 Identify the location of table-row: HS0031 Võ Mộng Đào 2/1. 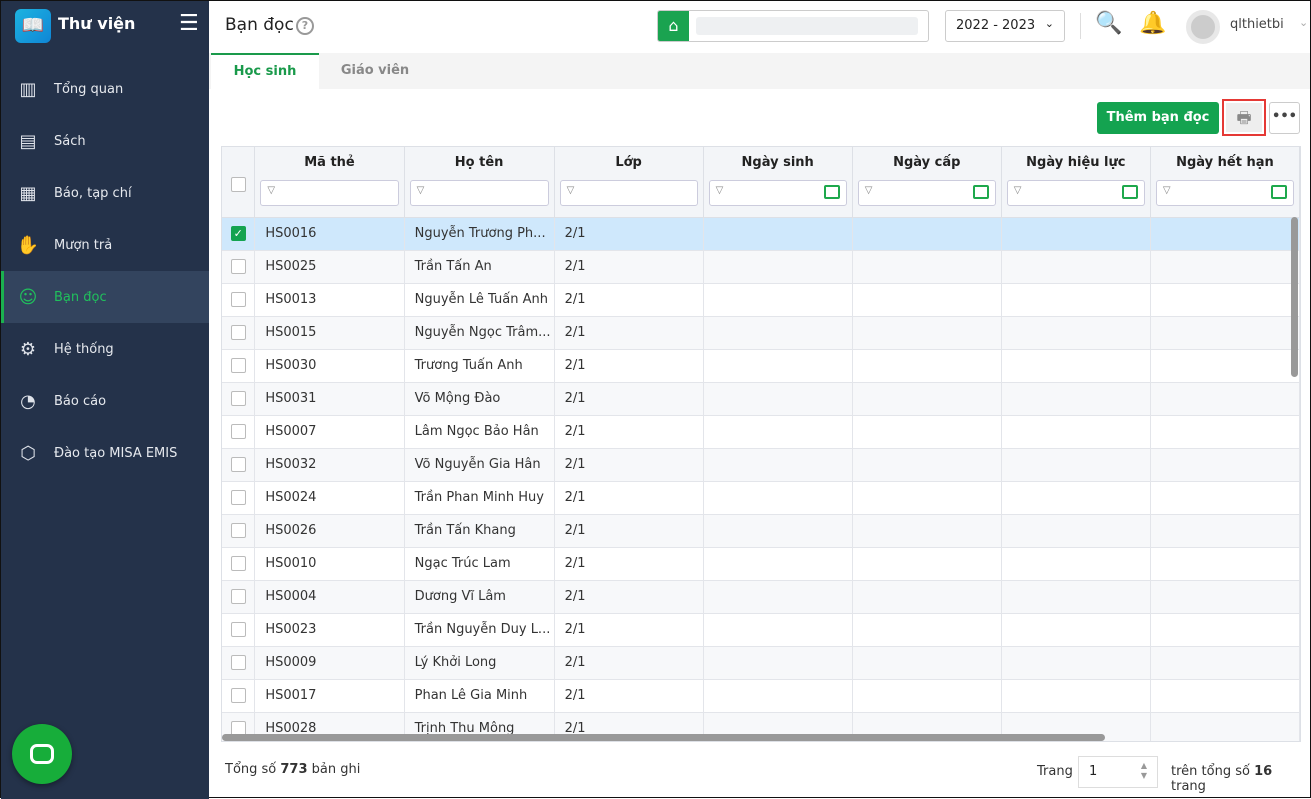
(761, 399).